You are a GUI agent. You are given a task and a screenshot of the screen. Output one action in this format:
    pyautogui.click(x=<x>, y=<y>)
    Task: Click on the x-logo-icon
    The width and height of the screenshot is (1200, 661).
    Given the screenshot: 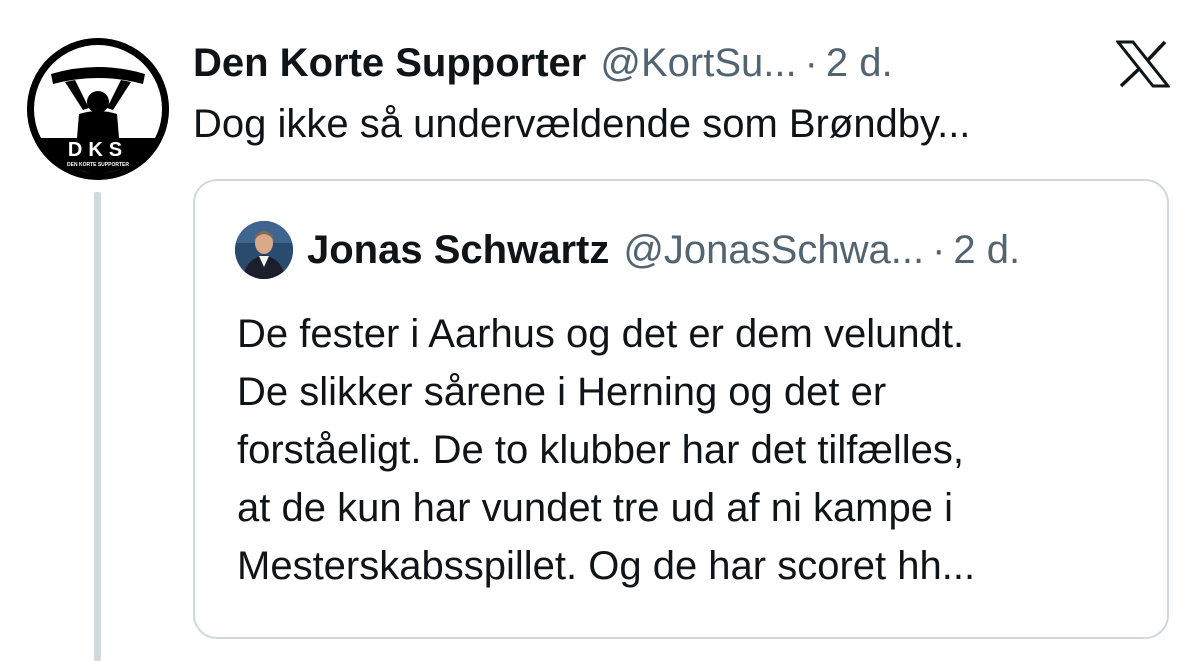 What is the action you would take?
    pyautogui.click(x=1143, y=64)
    